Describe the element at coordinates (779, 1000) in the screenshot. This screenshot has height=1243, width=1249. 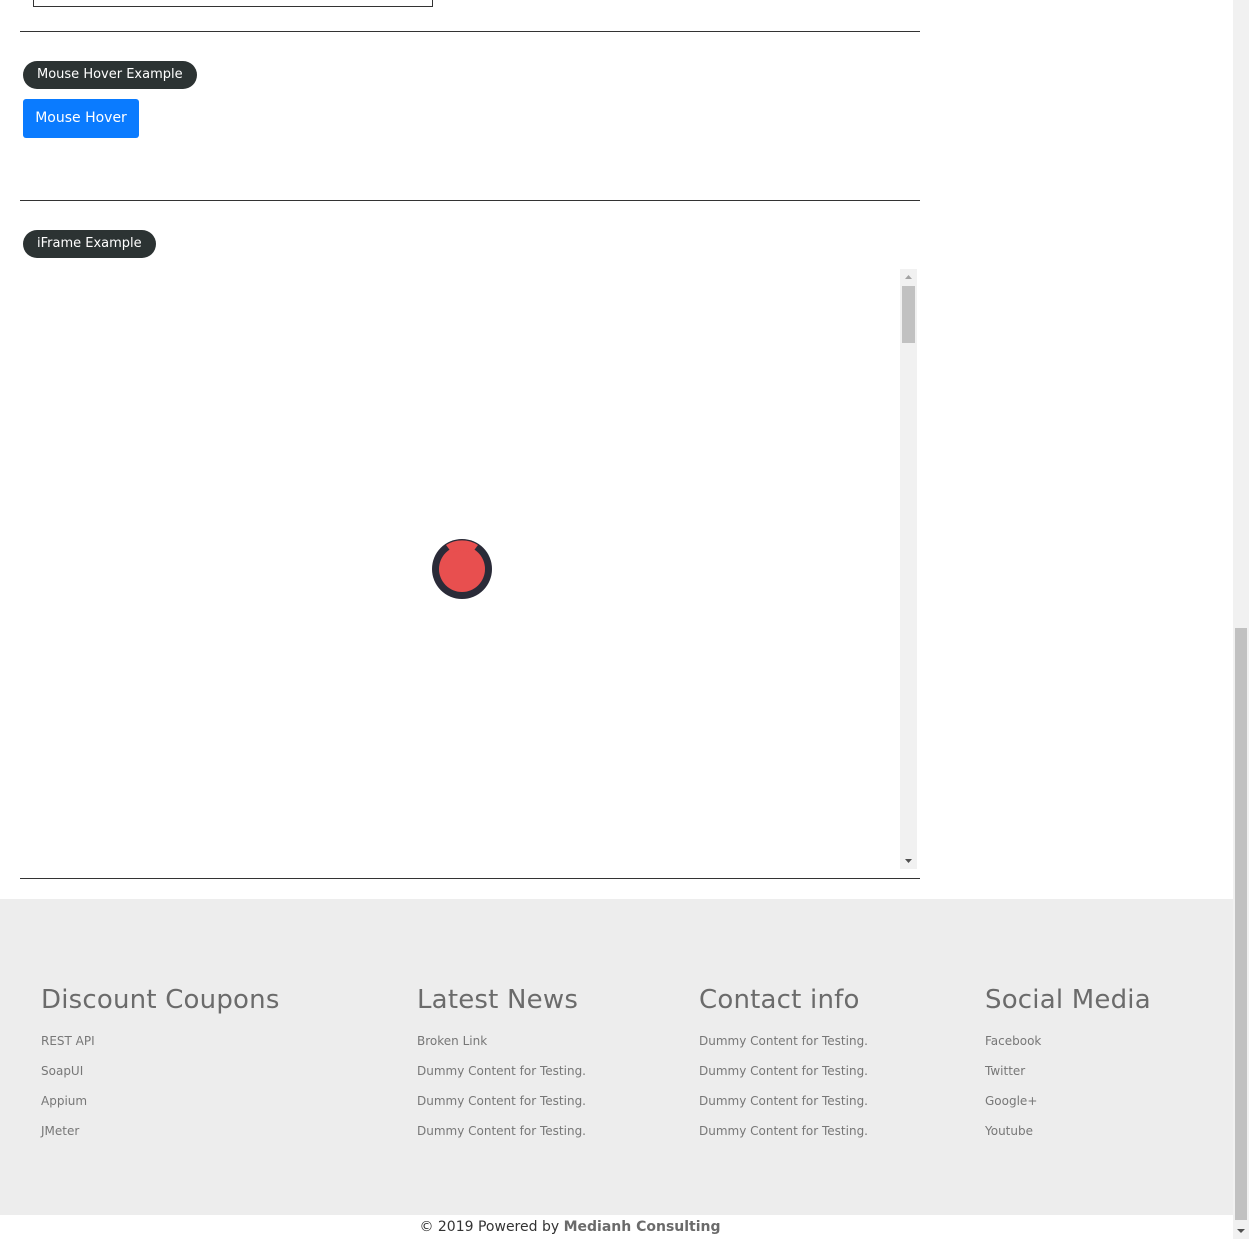
I see `footer-column-title: Contact info` at that location.